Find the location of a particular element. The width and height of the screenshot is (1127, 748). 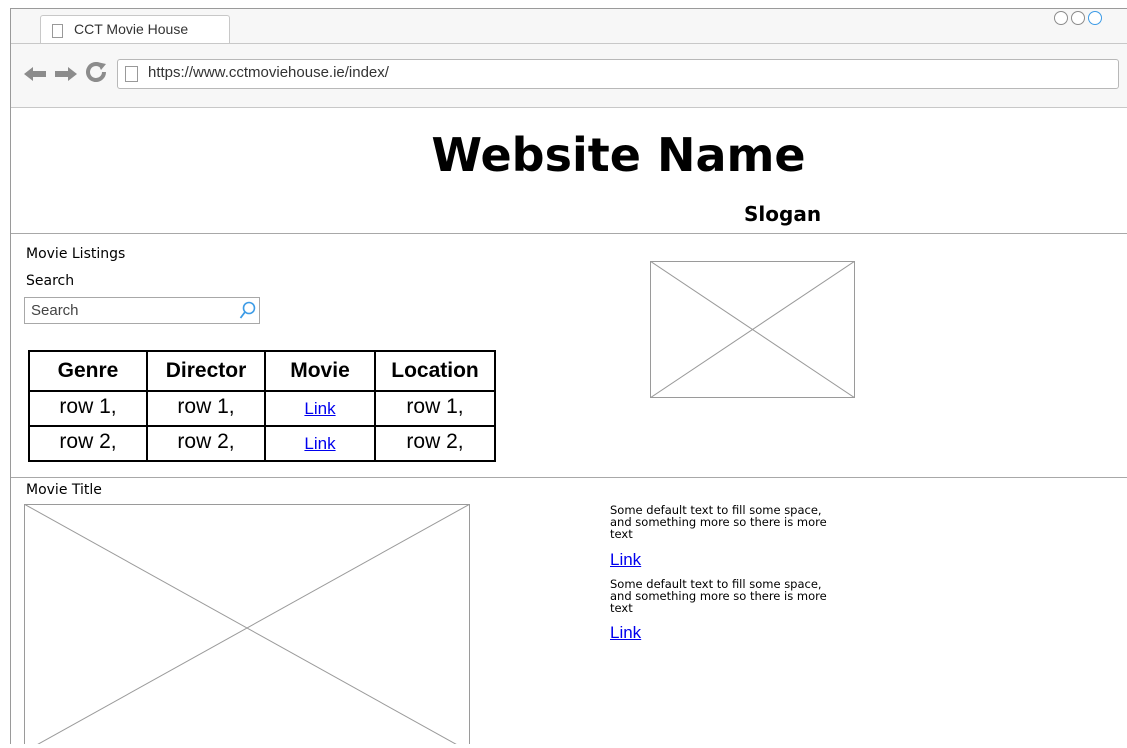

tab-title: CCT Movie House is located at coordinates (131, 29).